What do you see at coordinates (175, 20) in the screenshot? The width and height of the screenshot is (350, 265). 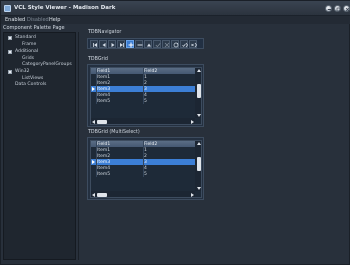 I see `menu-bar: Enabled Disabled Help` at bounding box center [175, 20].